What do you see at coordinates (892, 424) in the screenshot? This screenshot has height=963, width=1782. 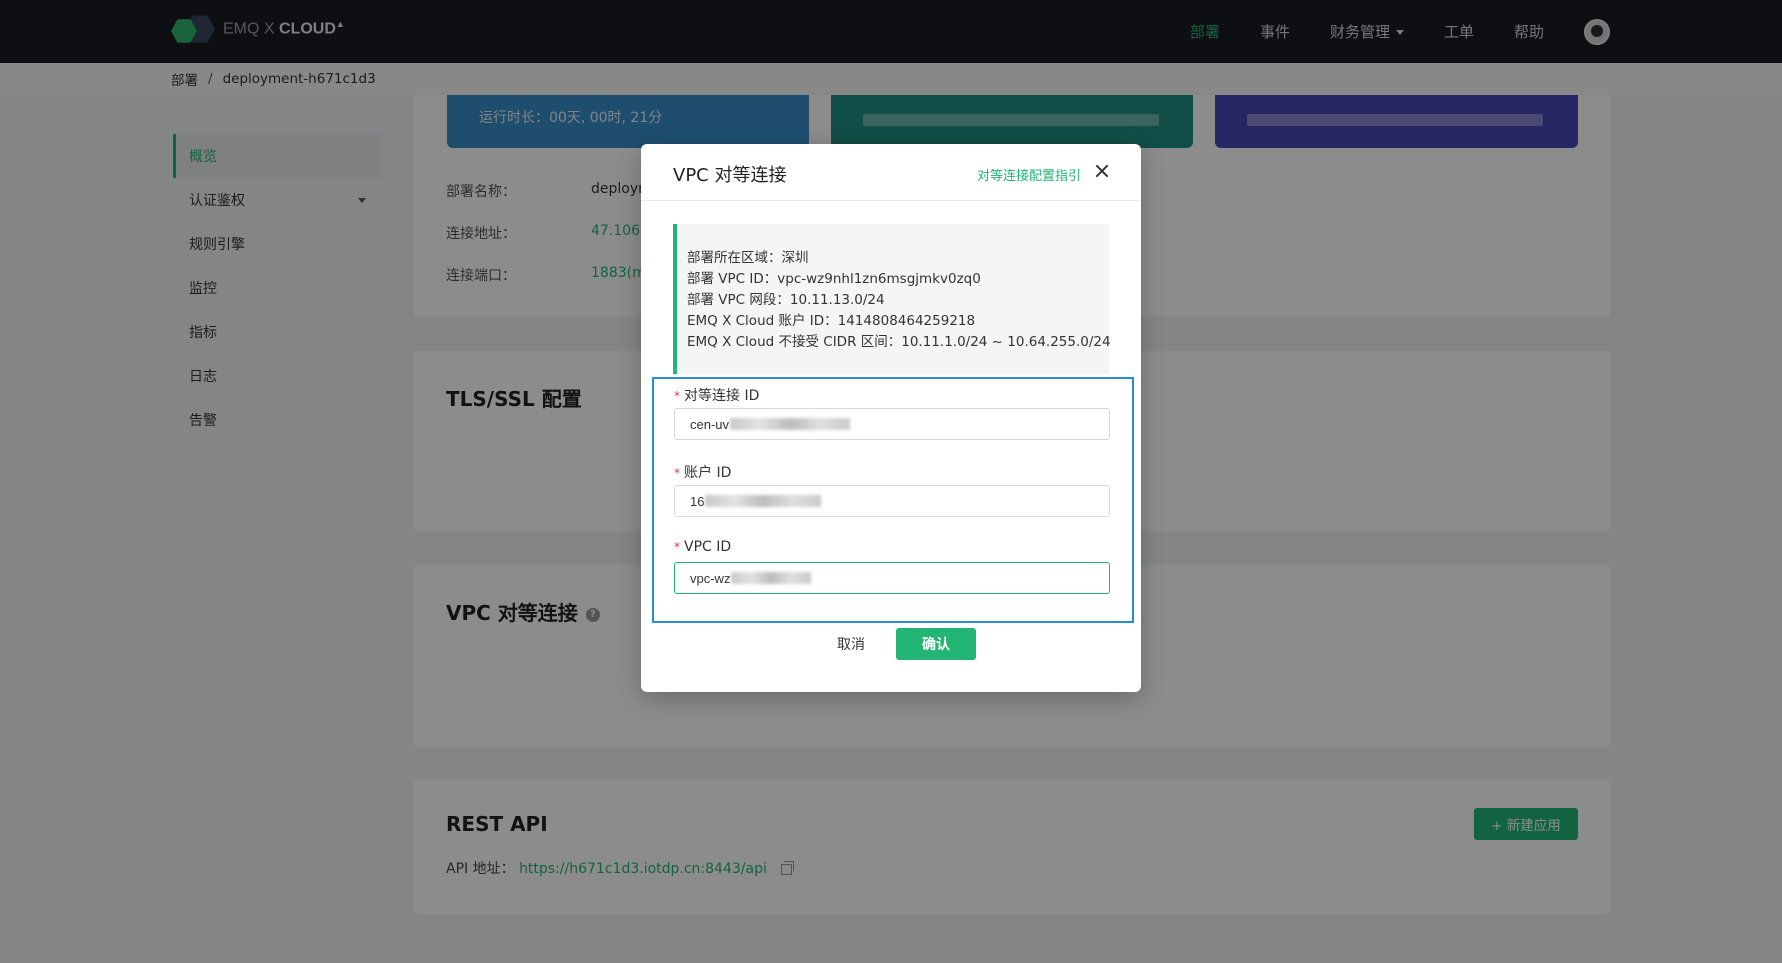 I see `peer-id-input: cen-uv` at bounding box center [892, 424].